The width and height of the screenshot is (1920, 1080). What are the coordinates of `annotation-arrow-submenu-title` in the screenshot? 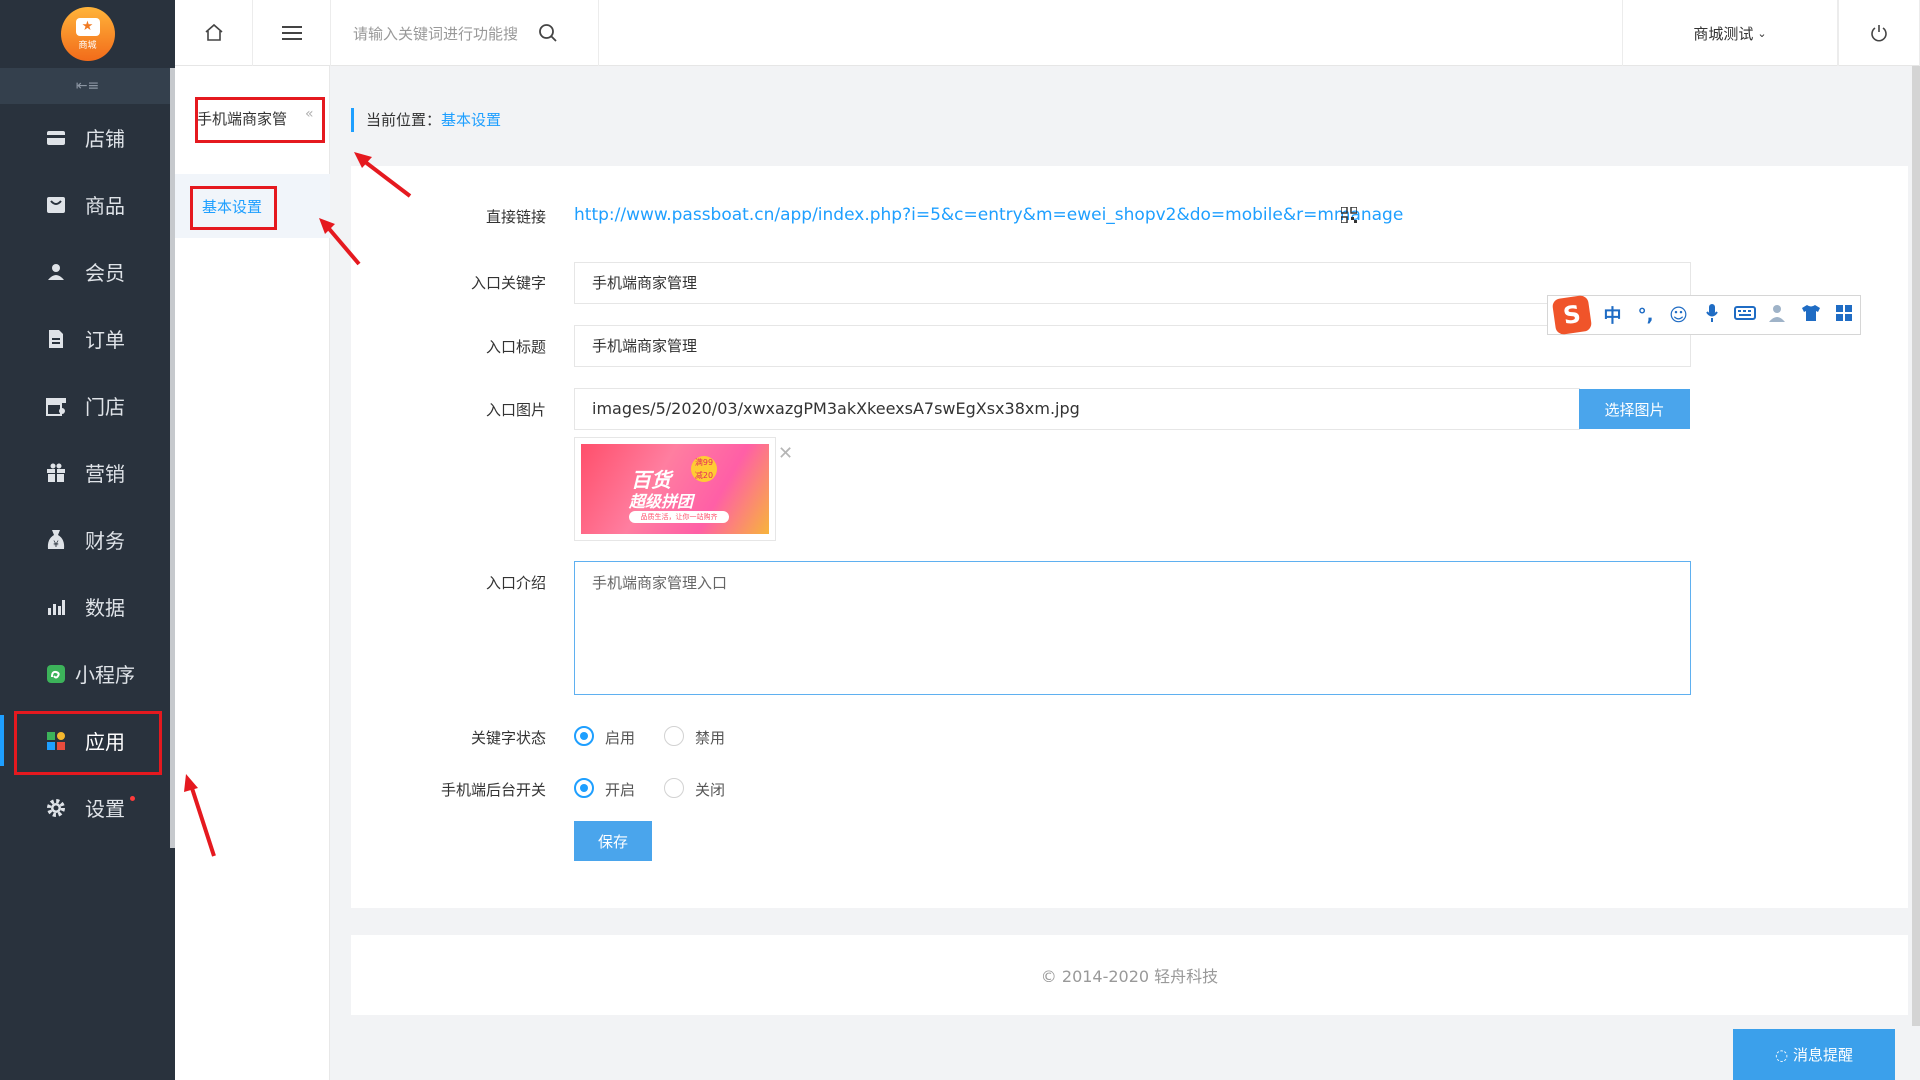 It's located at (383, 175).